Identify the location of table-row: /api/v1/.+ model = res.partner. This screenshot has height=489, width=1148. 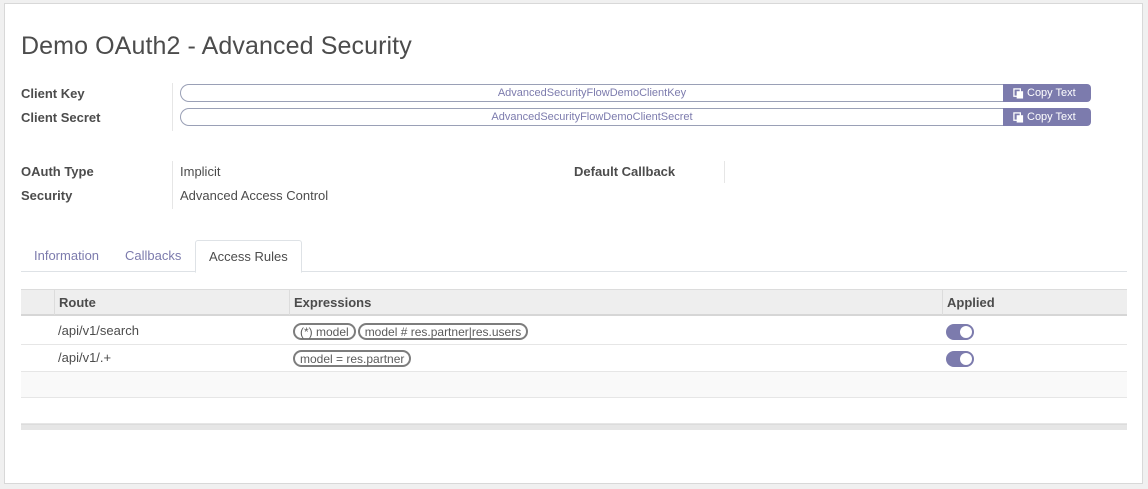
(574, 358).